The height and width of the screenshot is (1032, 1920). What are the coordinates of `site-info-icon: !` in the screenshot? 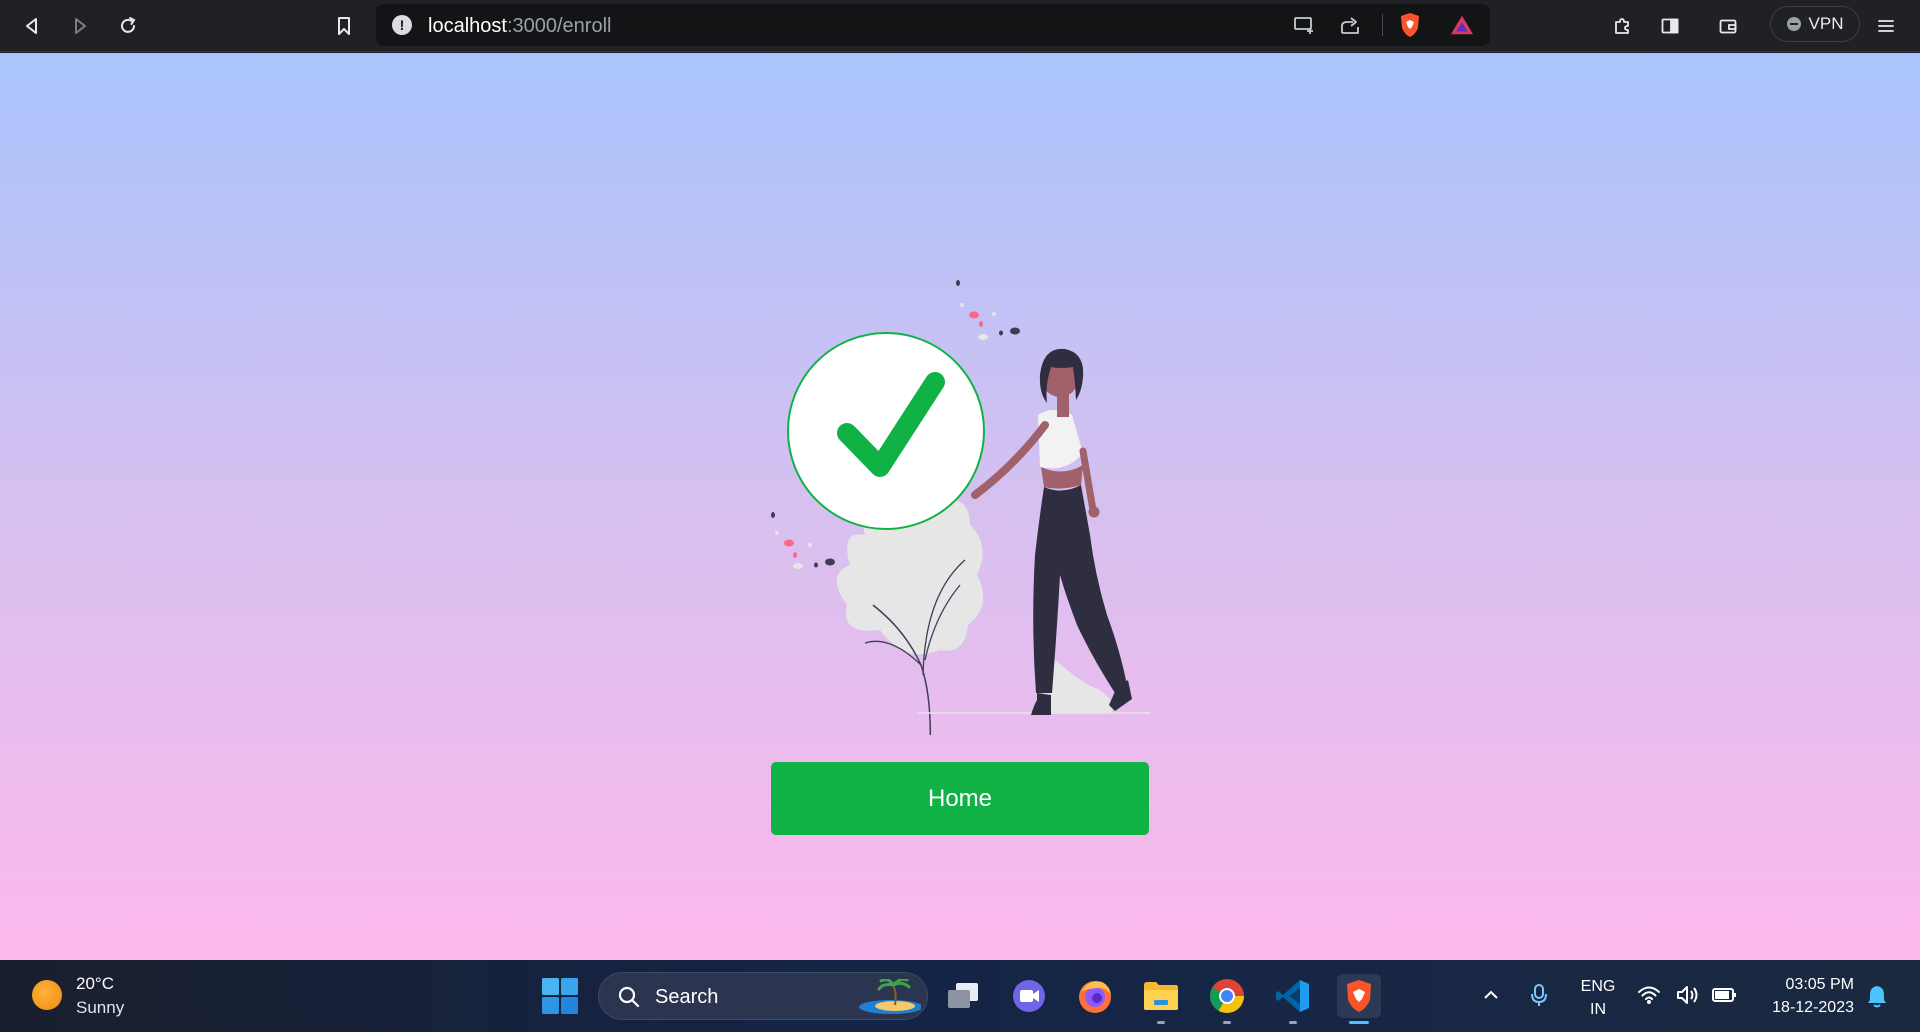 It's located at (402, 25).